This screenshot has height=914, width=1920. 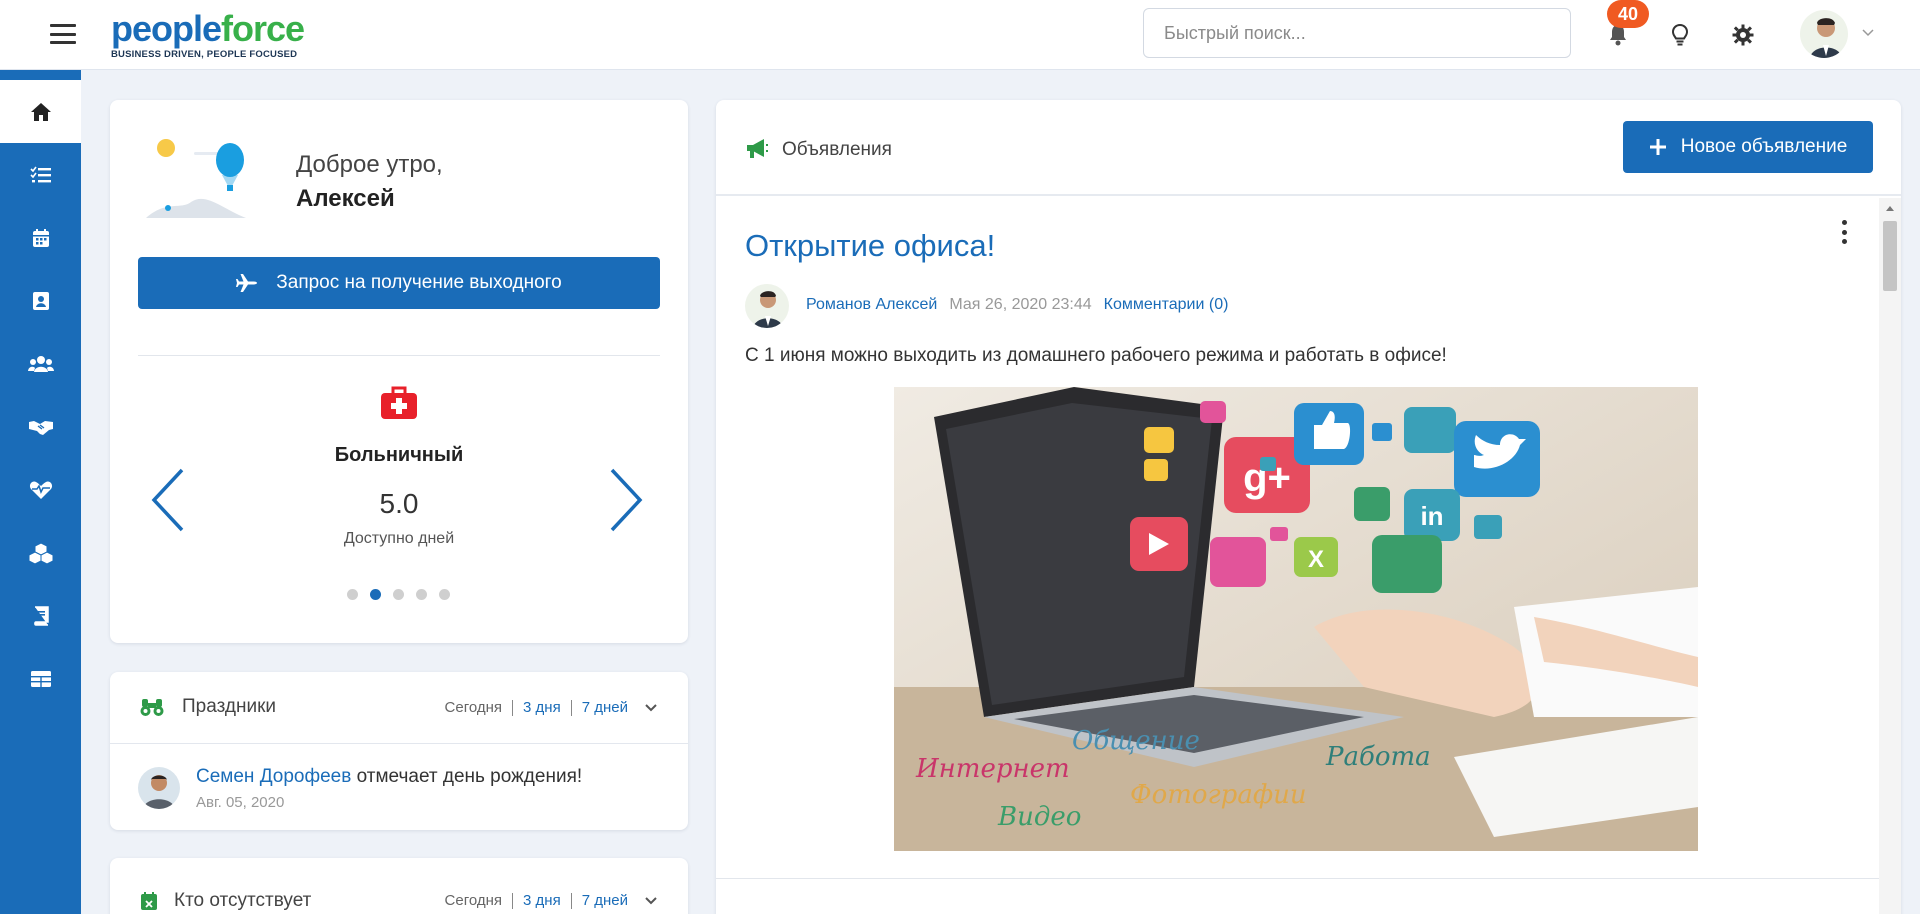 I want to click on gear-icon, so click(x=1743, y=35).